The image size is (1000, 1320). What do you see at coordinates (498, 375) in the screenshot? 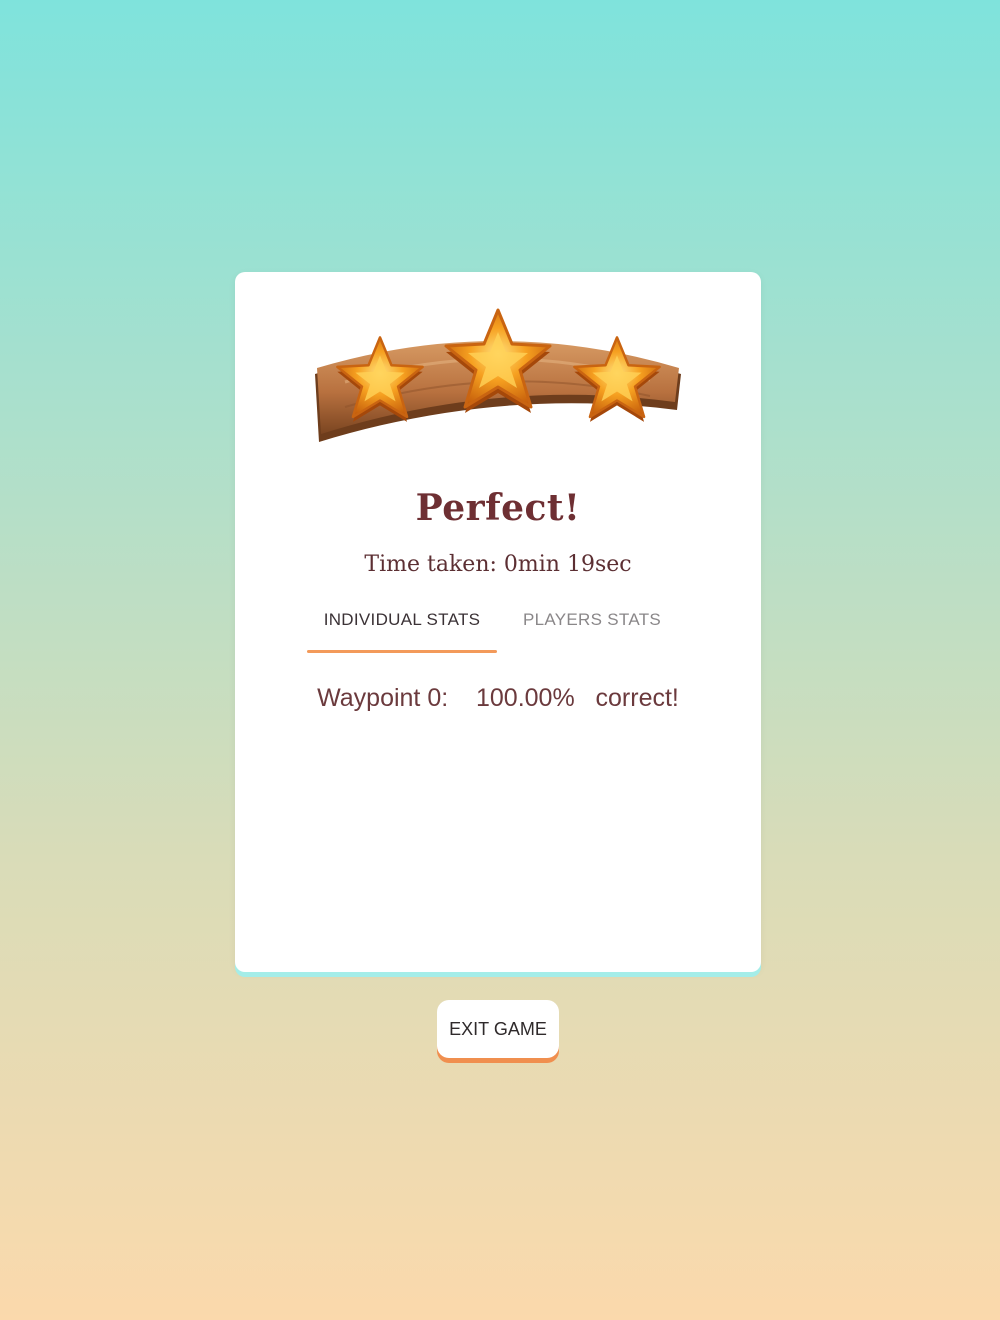
I see `three-star-rating-icon` at bounding box center [498, 375].